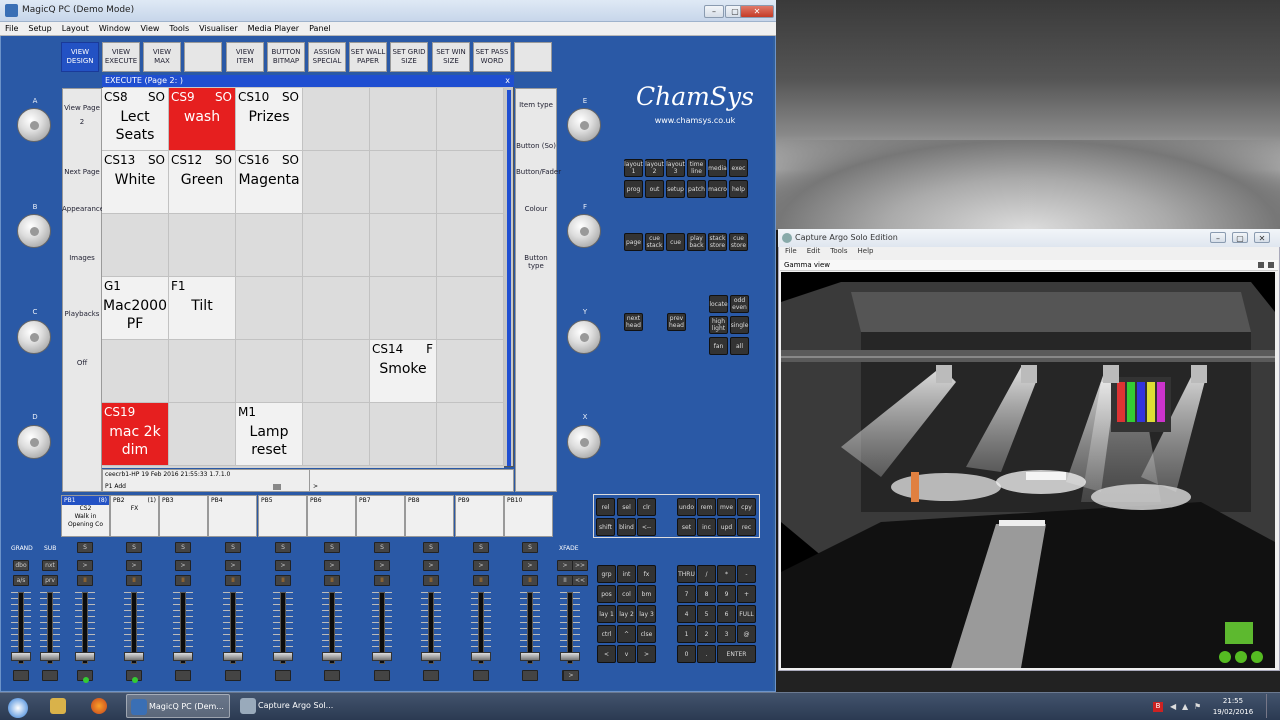 This screenshot has height=720, width=1280. Describe the element at coordinates (218, 28) in the screenshot. I see `menu-visualiser: Visualiser` at that location.